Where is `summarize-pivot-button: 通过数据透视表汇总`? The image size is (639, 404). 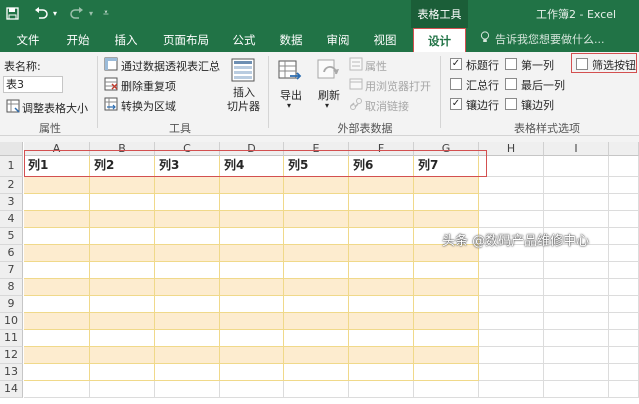 summarize-pivot-button: 通过数据透视表汇总 is located at coordinates (170, 66).